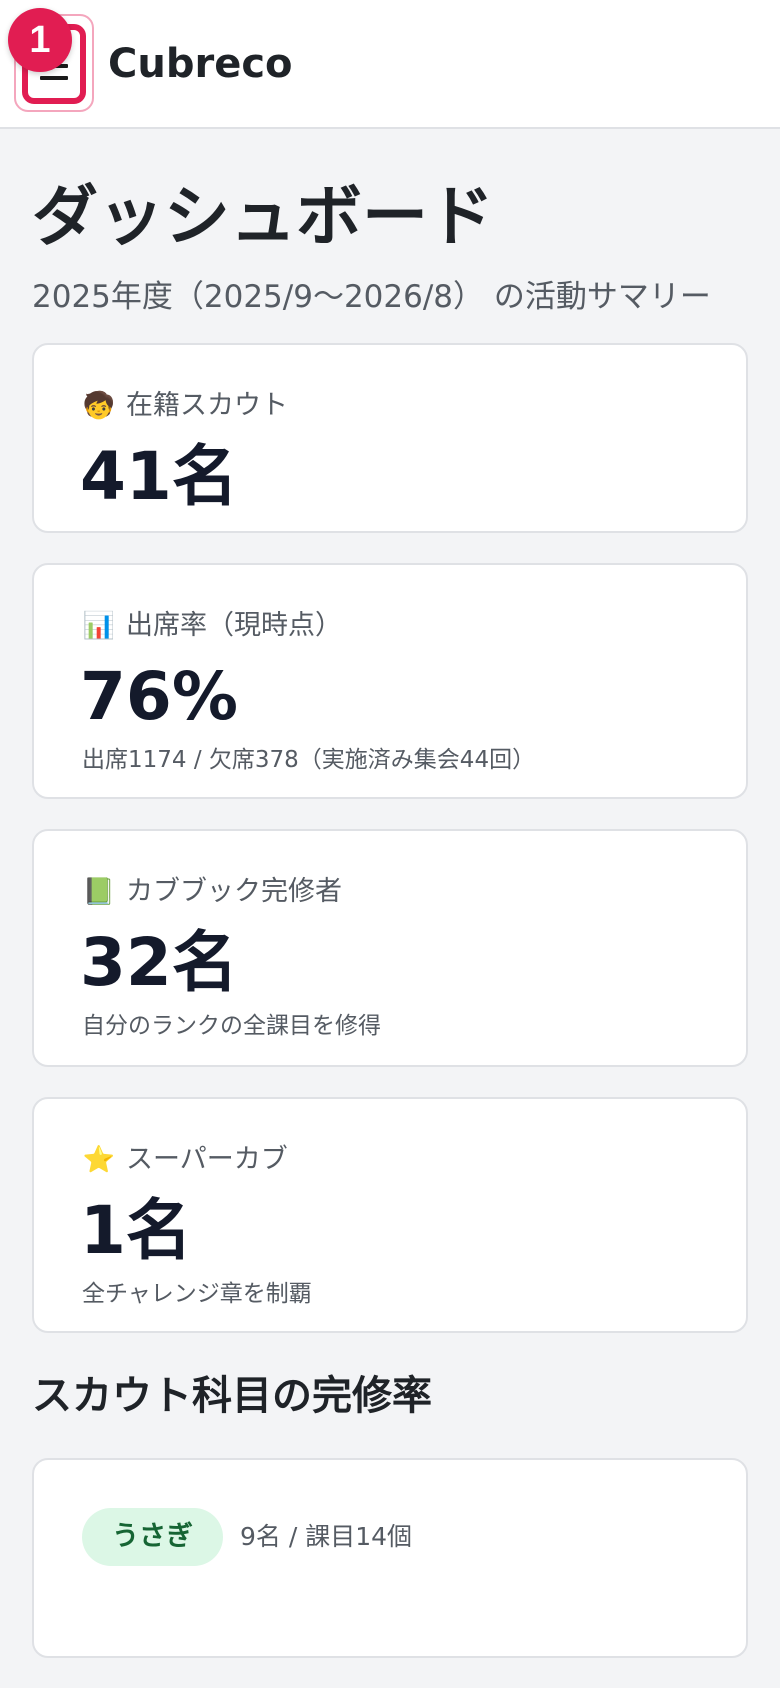 The width and height of the screenshot is (780, 1688). What do you see at coordinates (263, 216) in the screenshot?
I see `page-title: ダッシュボード` at bounding box center [263, 216].